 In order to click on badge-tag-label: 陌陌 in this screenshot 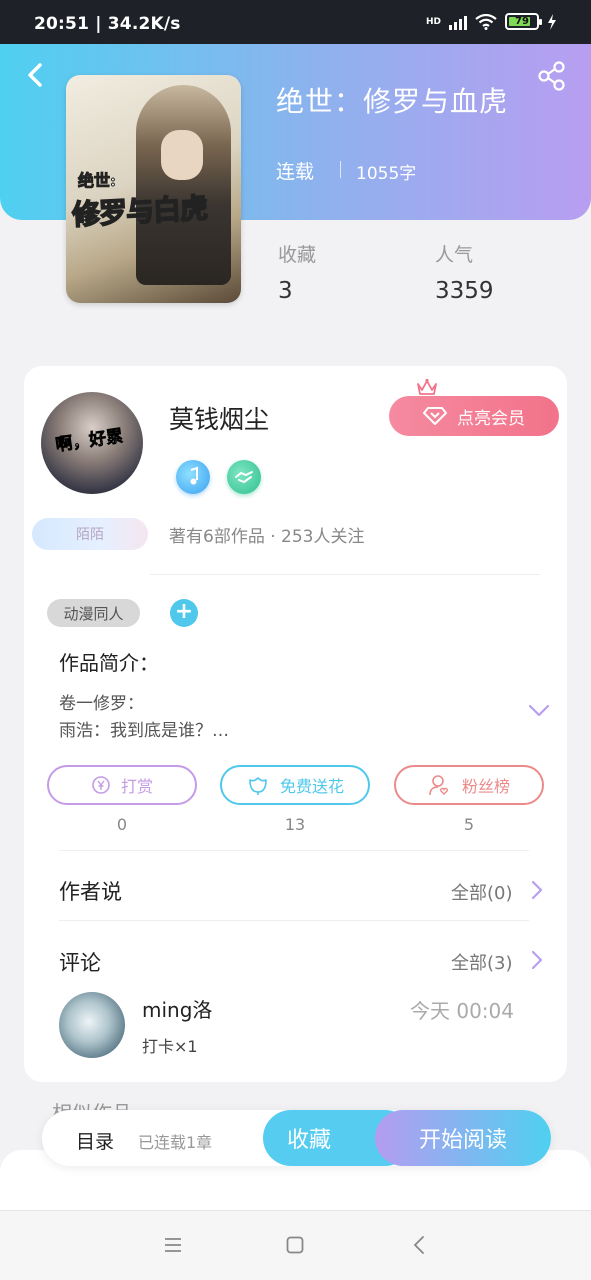, I will do `click(90, 535)`.